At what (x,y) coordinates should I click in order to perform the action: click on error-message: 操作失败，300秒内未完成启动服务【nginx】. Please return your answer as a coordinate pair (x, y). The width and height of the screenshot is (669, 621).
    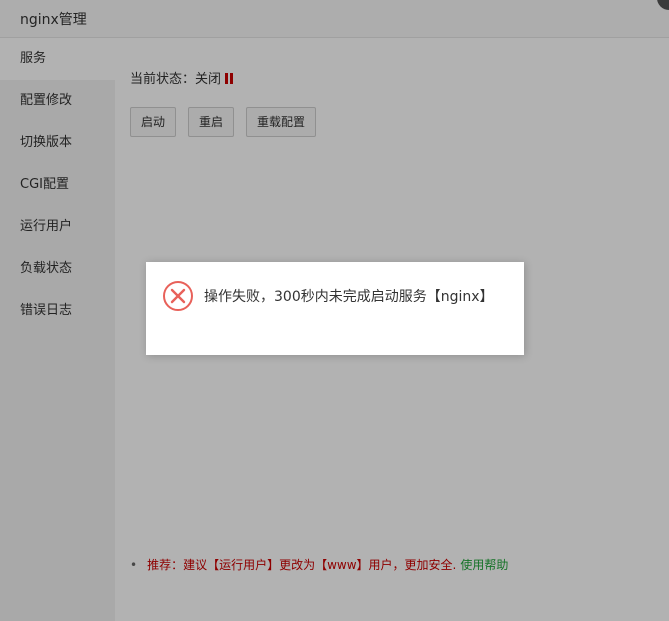
    Looking at the image, I should click on (349, 297).